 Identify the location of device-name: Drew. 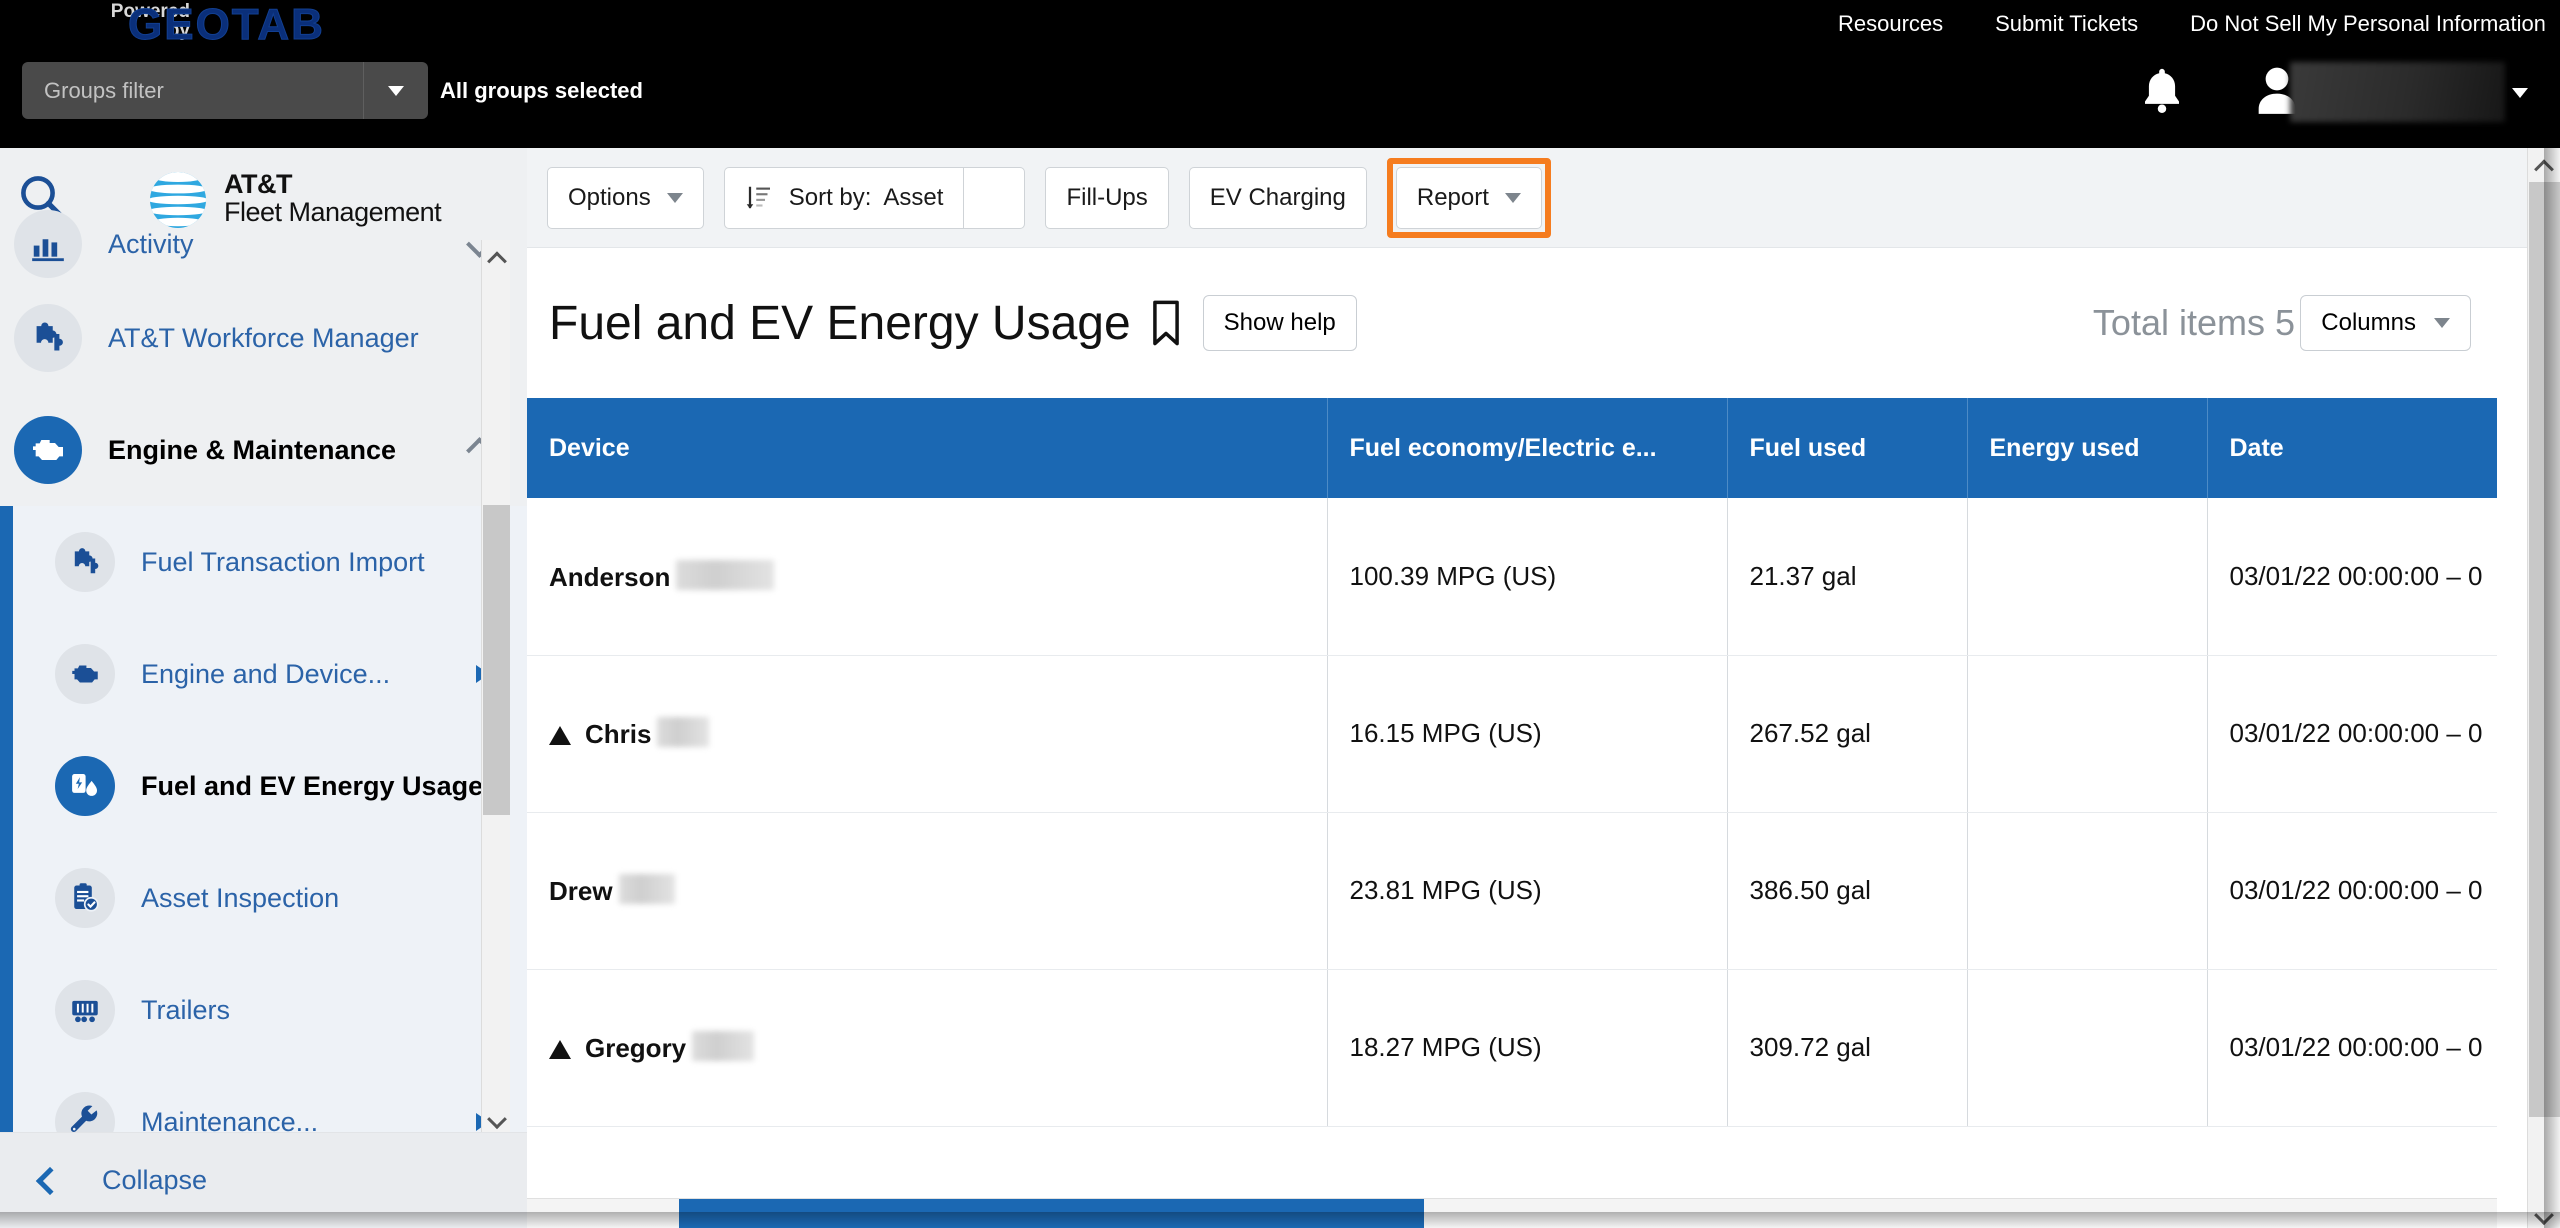
(581, 891).